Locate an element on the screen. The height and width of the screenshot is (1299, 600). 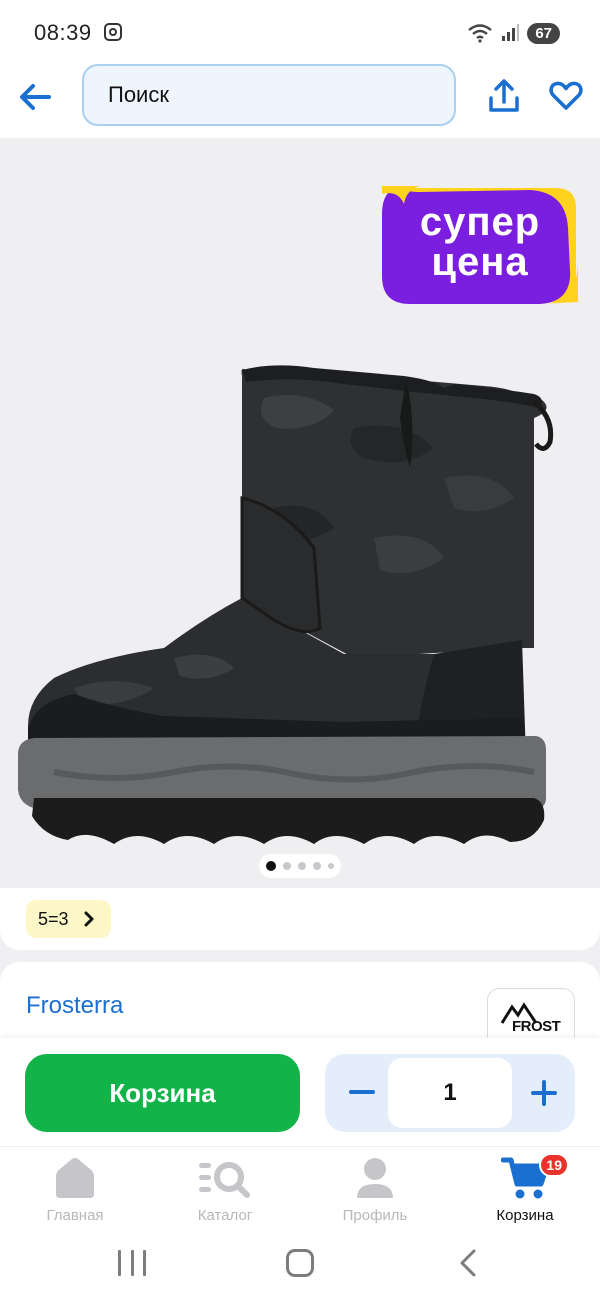
promo-chip-label: 5=3 is located at coordinates (53, 918).